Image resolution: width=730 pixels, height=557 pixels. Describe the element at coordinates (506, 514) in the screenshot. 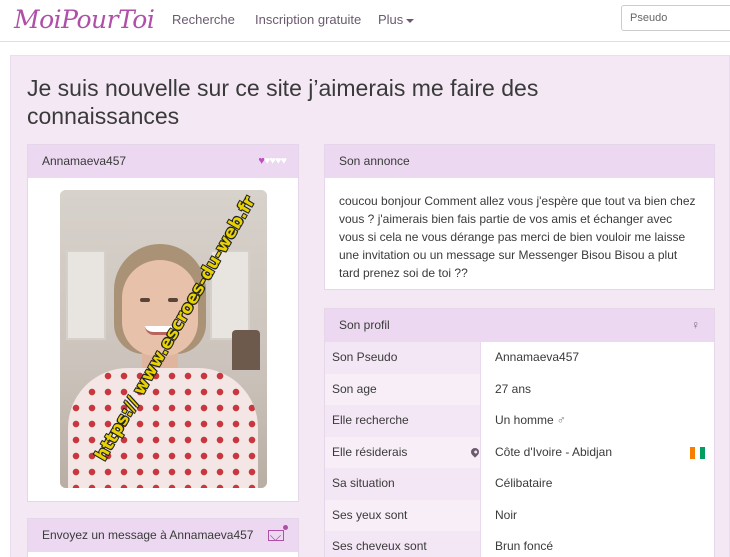

I see `profil-value: Noir` at that location.